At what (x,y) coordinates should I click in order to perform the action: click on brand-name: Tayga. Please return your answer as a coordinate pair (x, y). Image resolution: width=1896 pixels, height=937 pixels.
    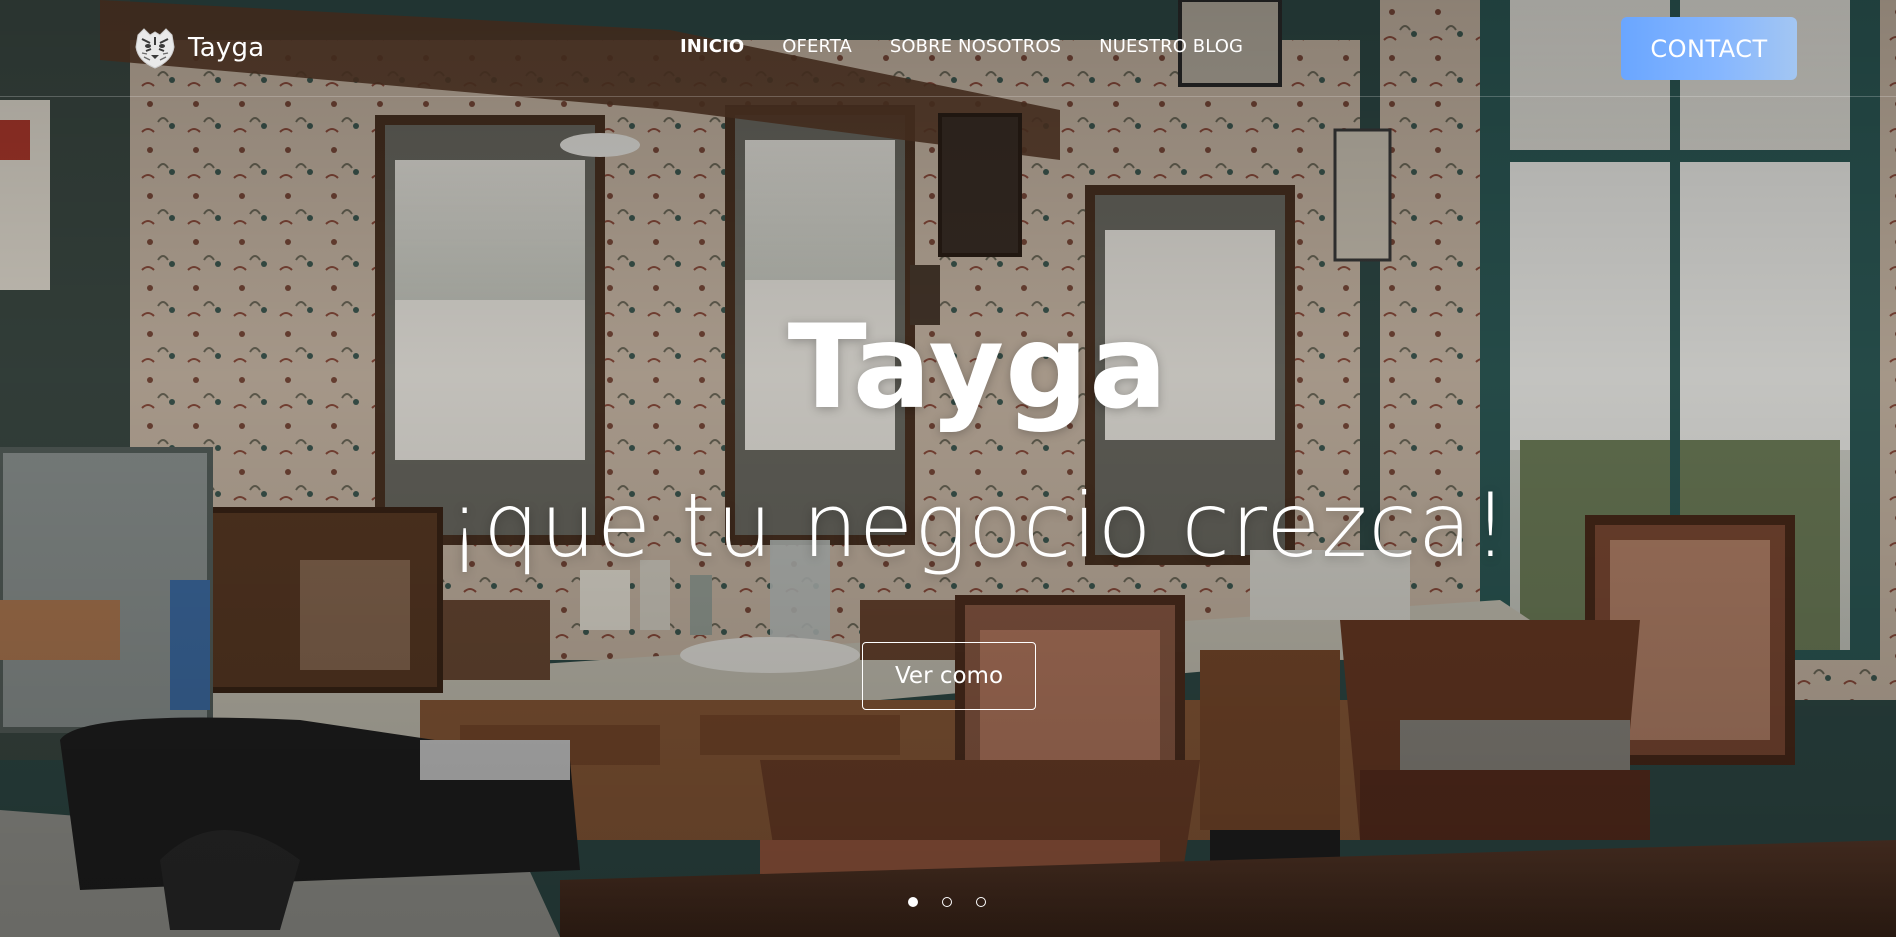
    Looking at the image, I should click on (226, 48).